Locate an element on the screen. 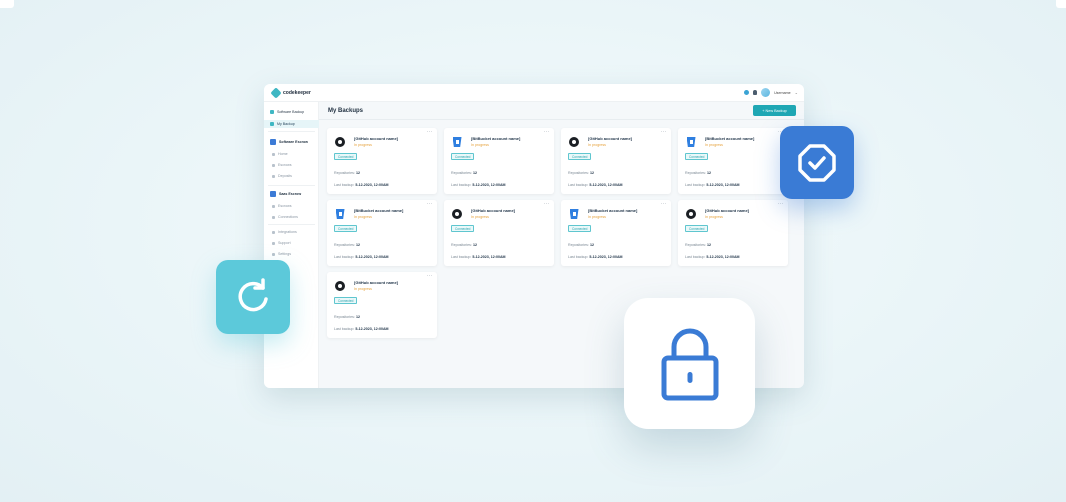  sidebar-item-saas-escrow: Saas Escrow is located at coordinates (291, 194).